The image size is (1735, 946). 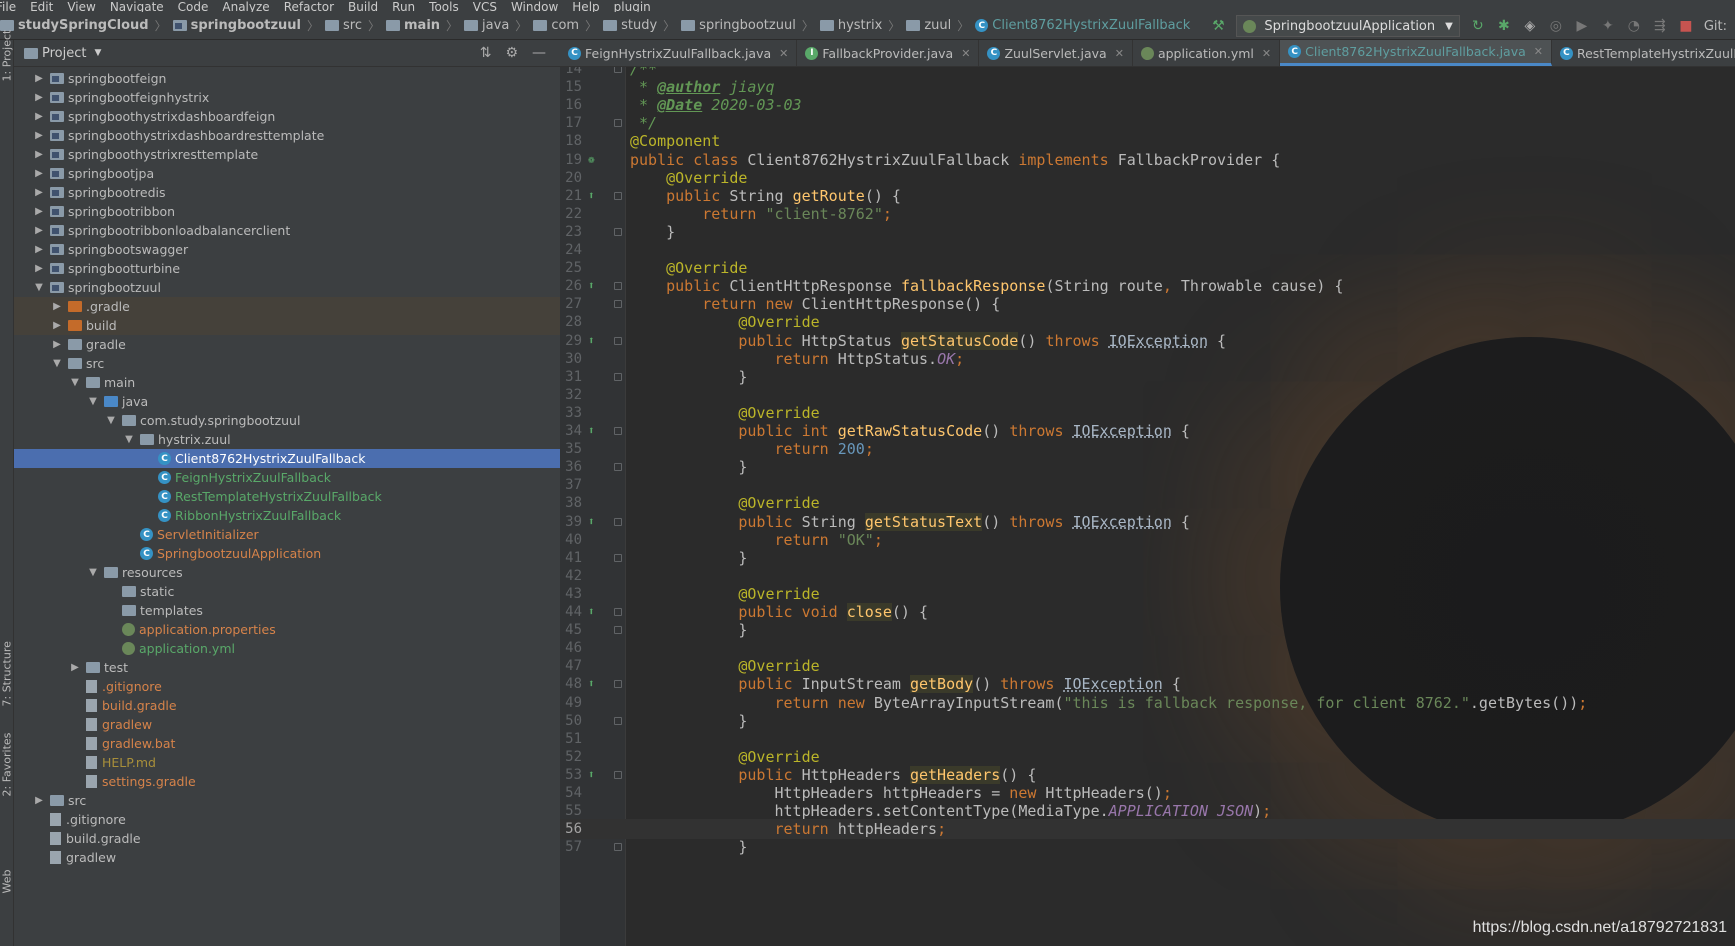 I want to click on chevron-down-icon: ▼, so click(x=97, y=53).